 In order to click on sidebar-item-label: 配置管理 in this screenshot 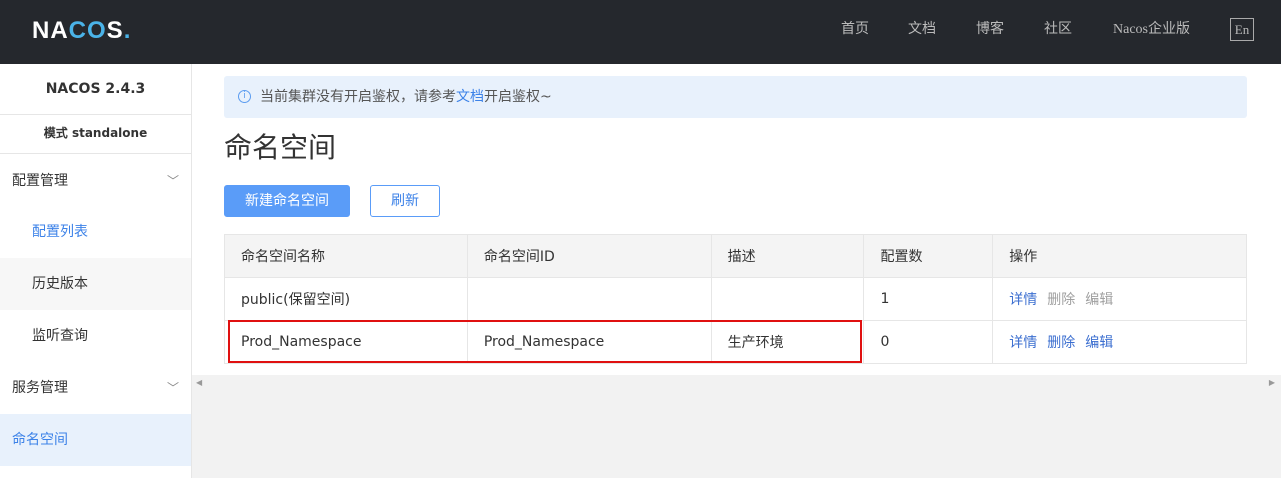, I will do `click(40, 181)`.